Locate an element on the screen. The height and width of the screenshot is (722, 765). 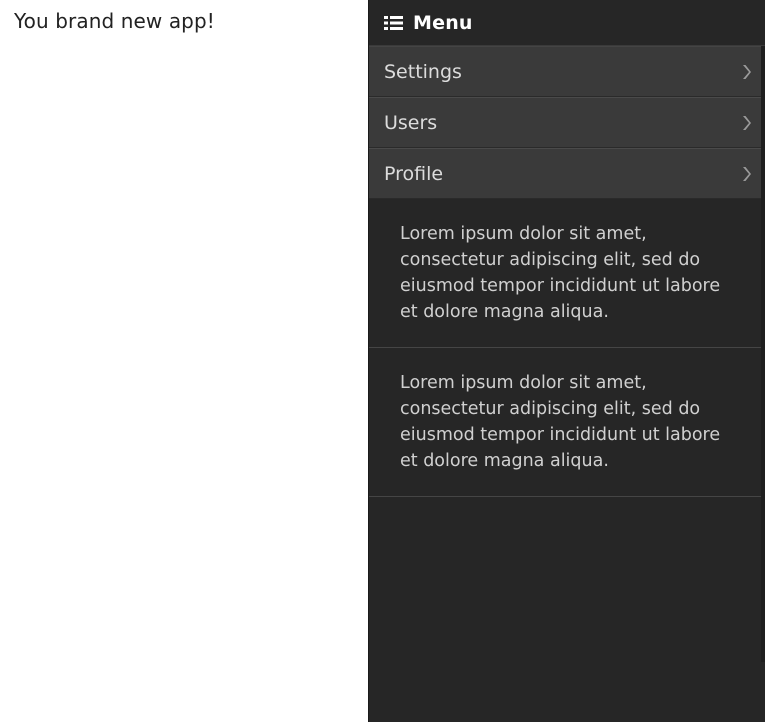
menu-item-users: Users is located at coordinates (567, 122).